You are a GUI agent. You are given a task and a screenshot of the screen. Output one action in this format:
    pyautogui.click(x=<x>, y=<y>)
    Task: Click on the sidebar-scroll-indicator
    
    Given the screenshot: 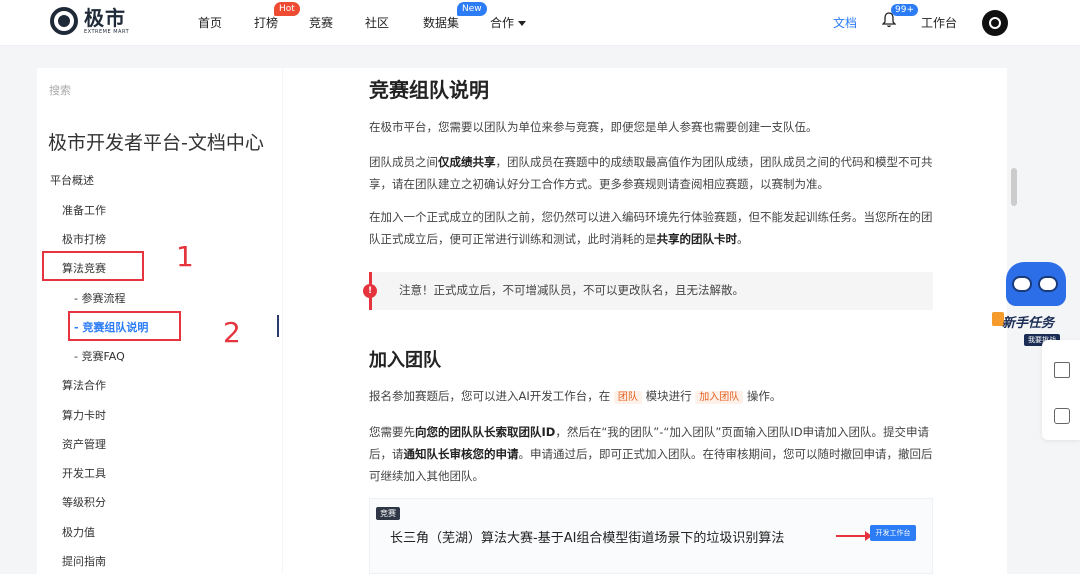 What is the action you would take?
    pyautogui.click(x=278, y=326)
    